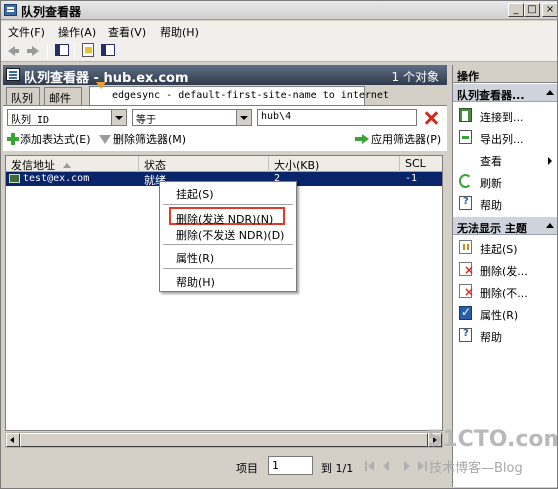 This screenshot has width=558, height=489. Describe the element at coordinates (334, 164) in the screenshot. I see `column-header-size: 大小(KB)` at that location.